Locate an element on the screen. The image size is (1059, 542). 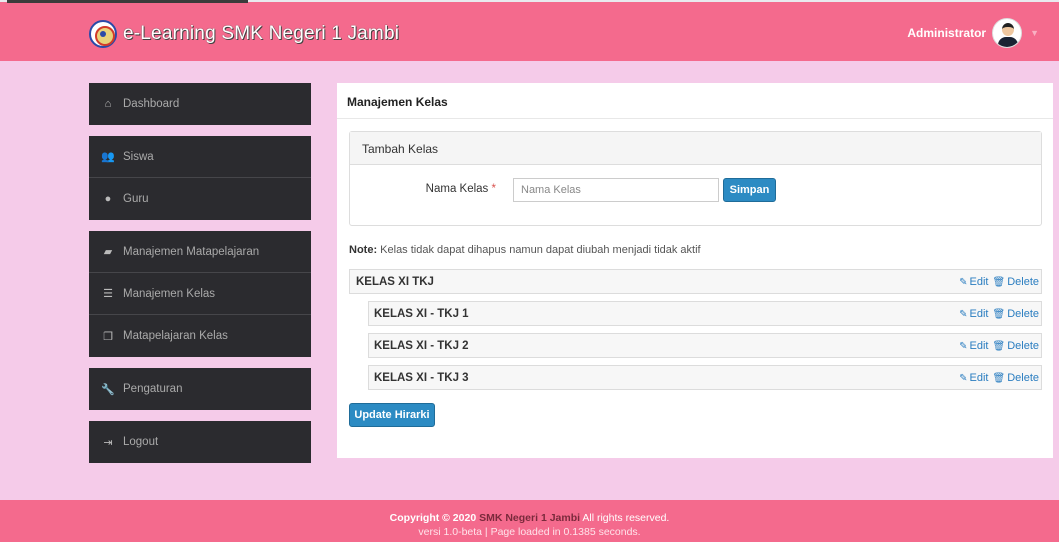
sidebar-item-label: Logout is located at coordinates (141, 442).